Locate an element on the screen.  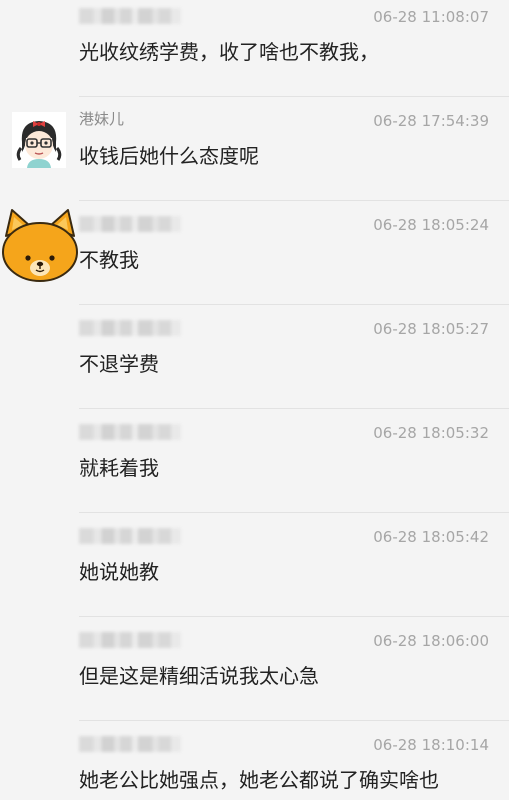
message-item: 港妹儿 06-28 17:54:39 收钱后她什么态度呢 is located at coordinates (254, 149).